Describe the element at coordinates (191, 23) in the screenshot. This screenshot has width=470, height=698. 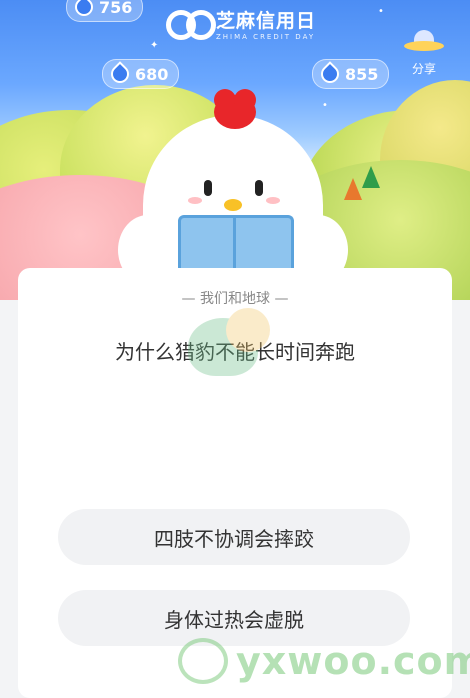
I see `logo-mark-icon` at that location.